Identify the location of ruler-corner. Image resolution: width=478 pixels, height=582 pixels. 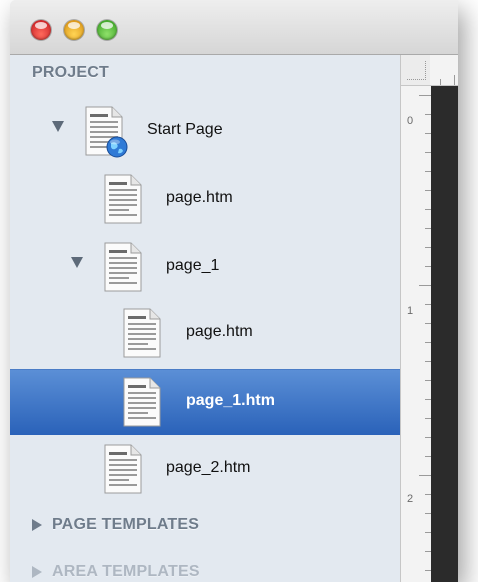
(416, 70).